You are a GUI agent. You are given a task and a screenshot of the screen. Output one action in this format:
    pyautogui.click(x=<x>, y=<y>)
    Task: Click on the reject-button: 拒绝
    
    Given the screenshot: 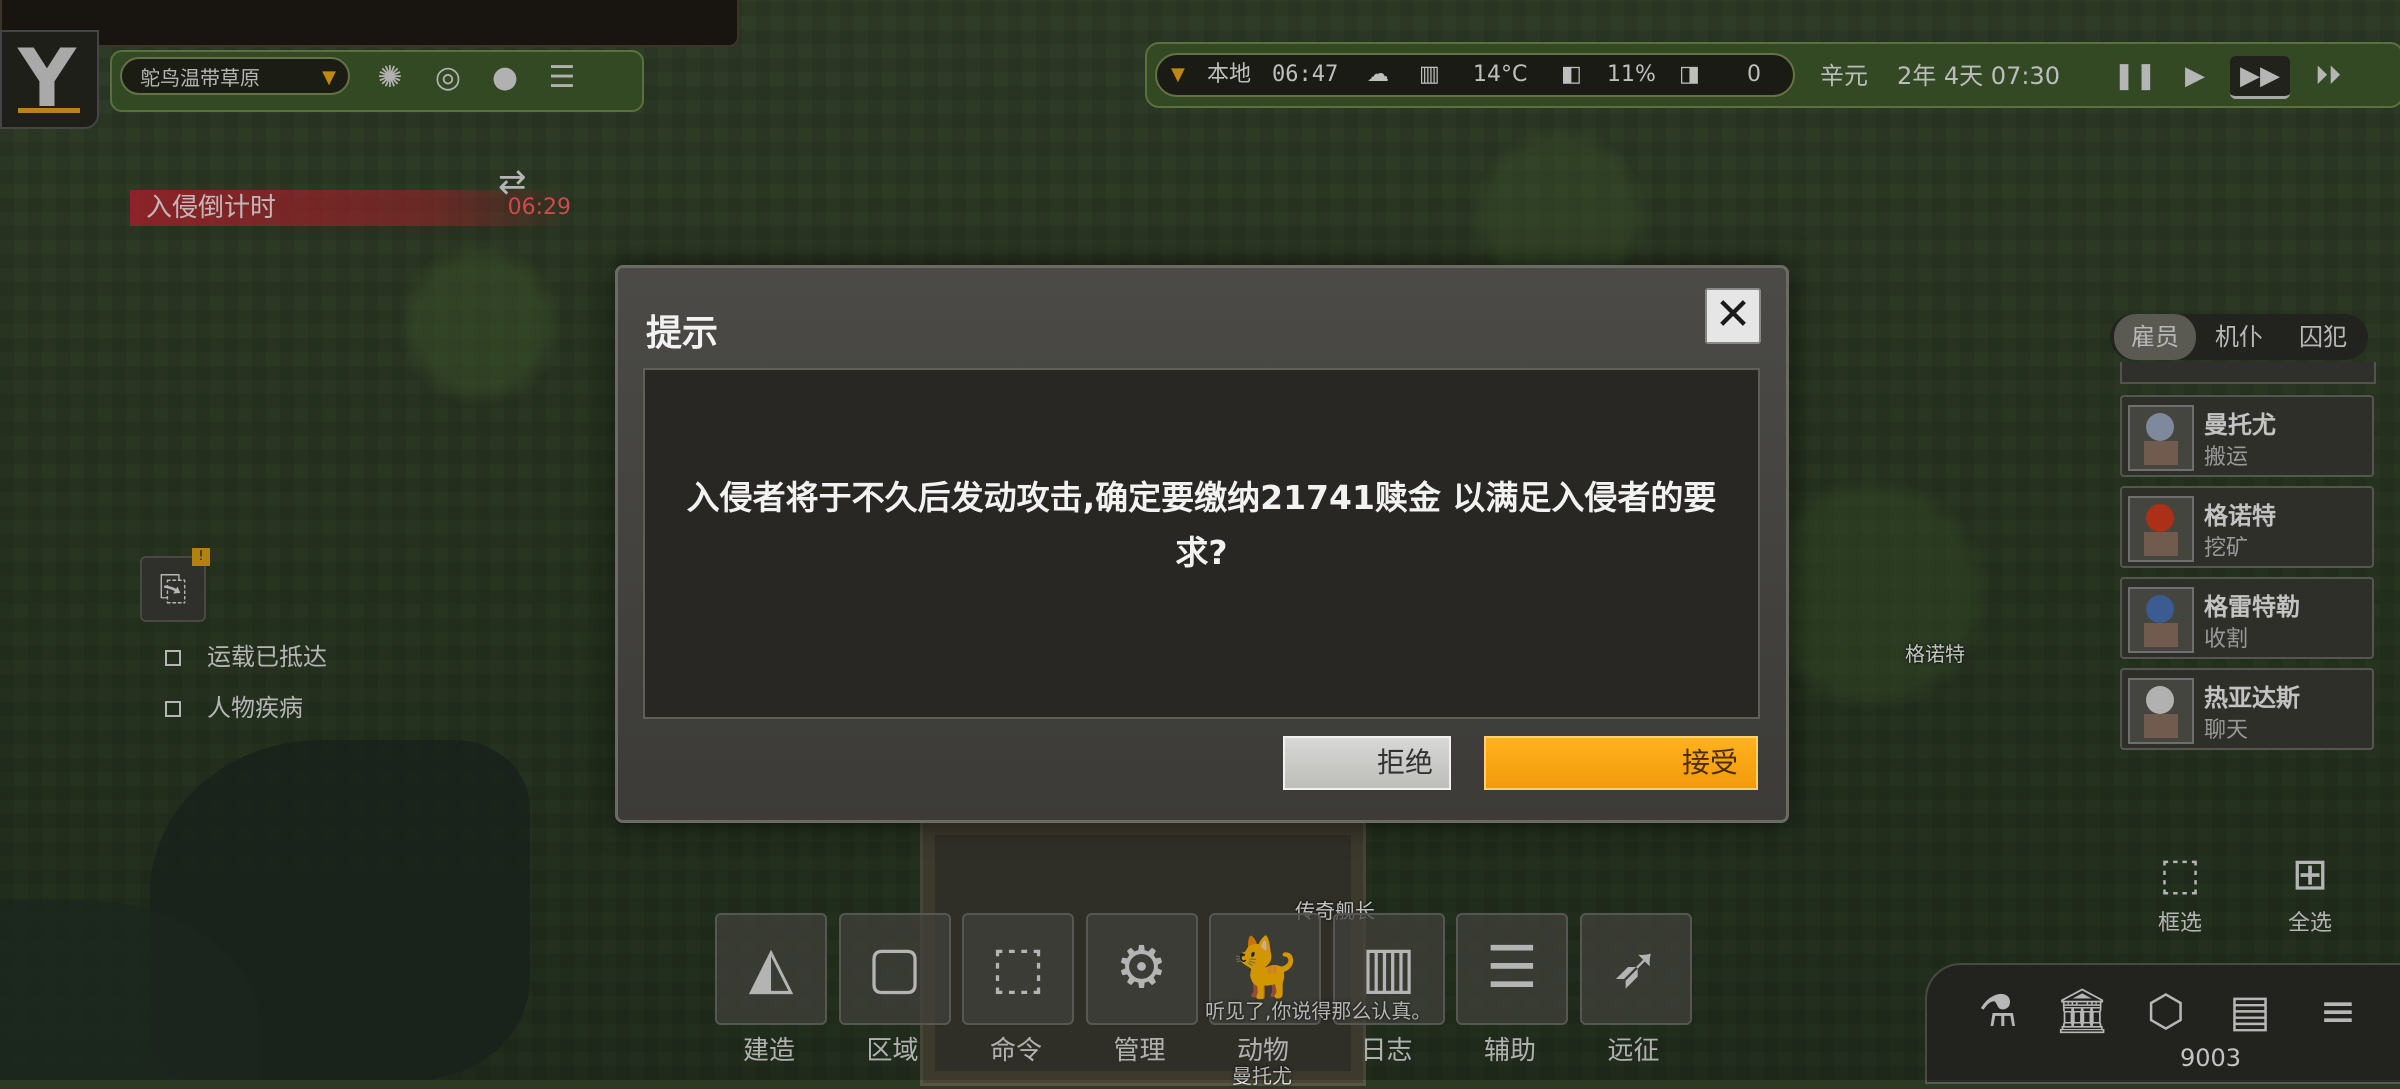 What is the action you would take?
    pyautogui.click(x=1367, y=763)
    